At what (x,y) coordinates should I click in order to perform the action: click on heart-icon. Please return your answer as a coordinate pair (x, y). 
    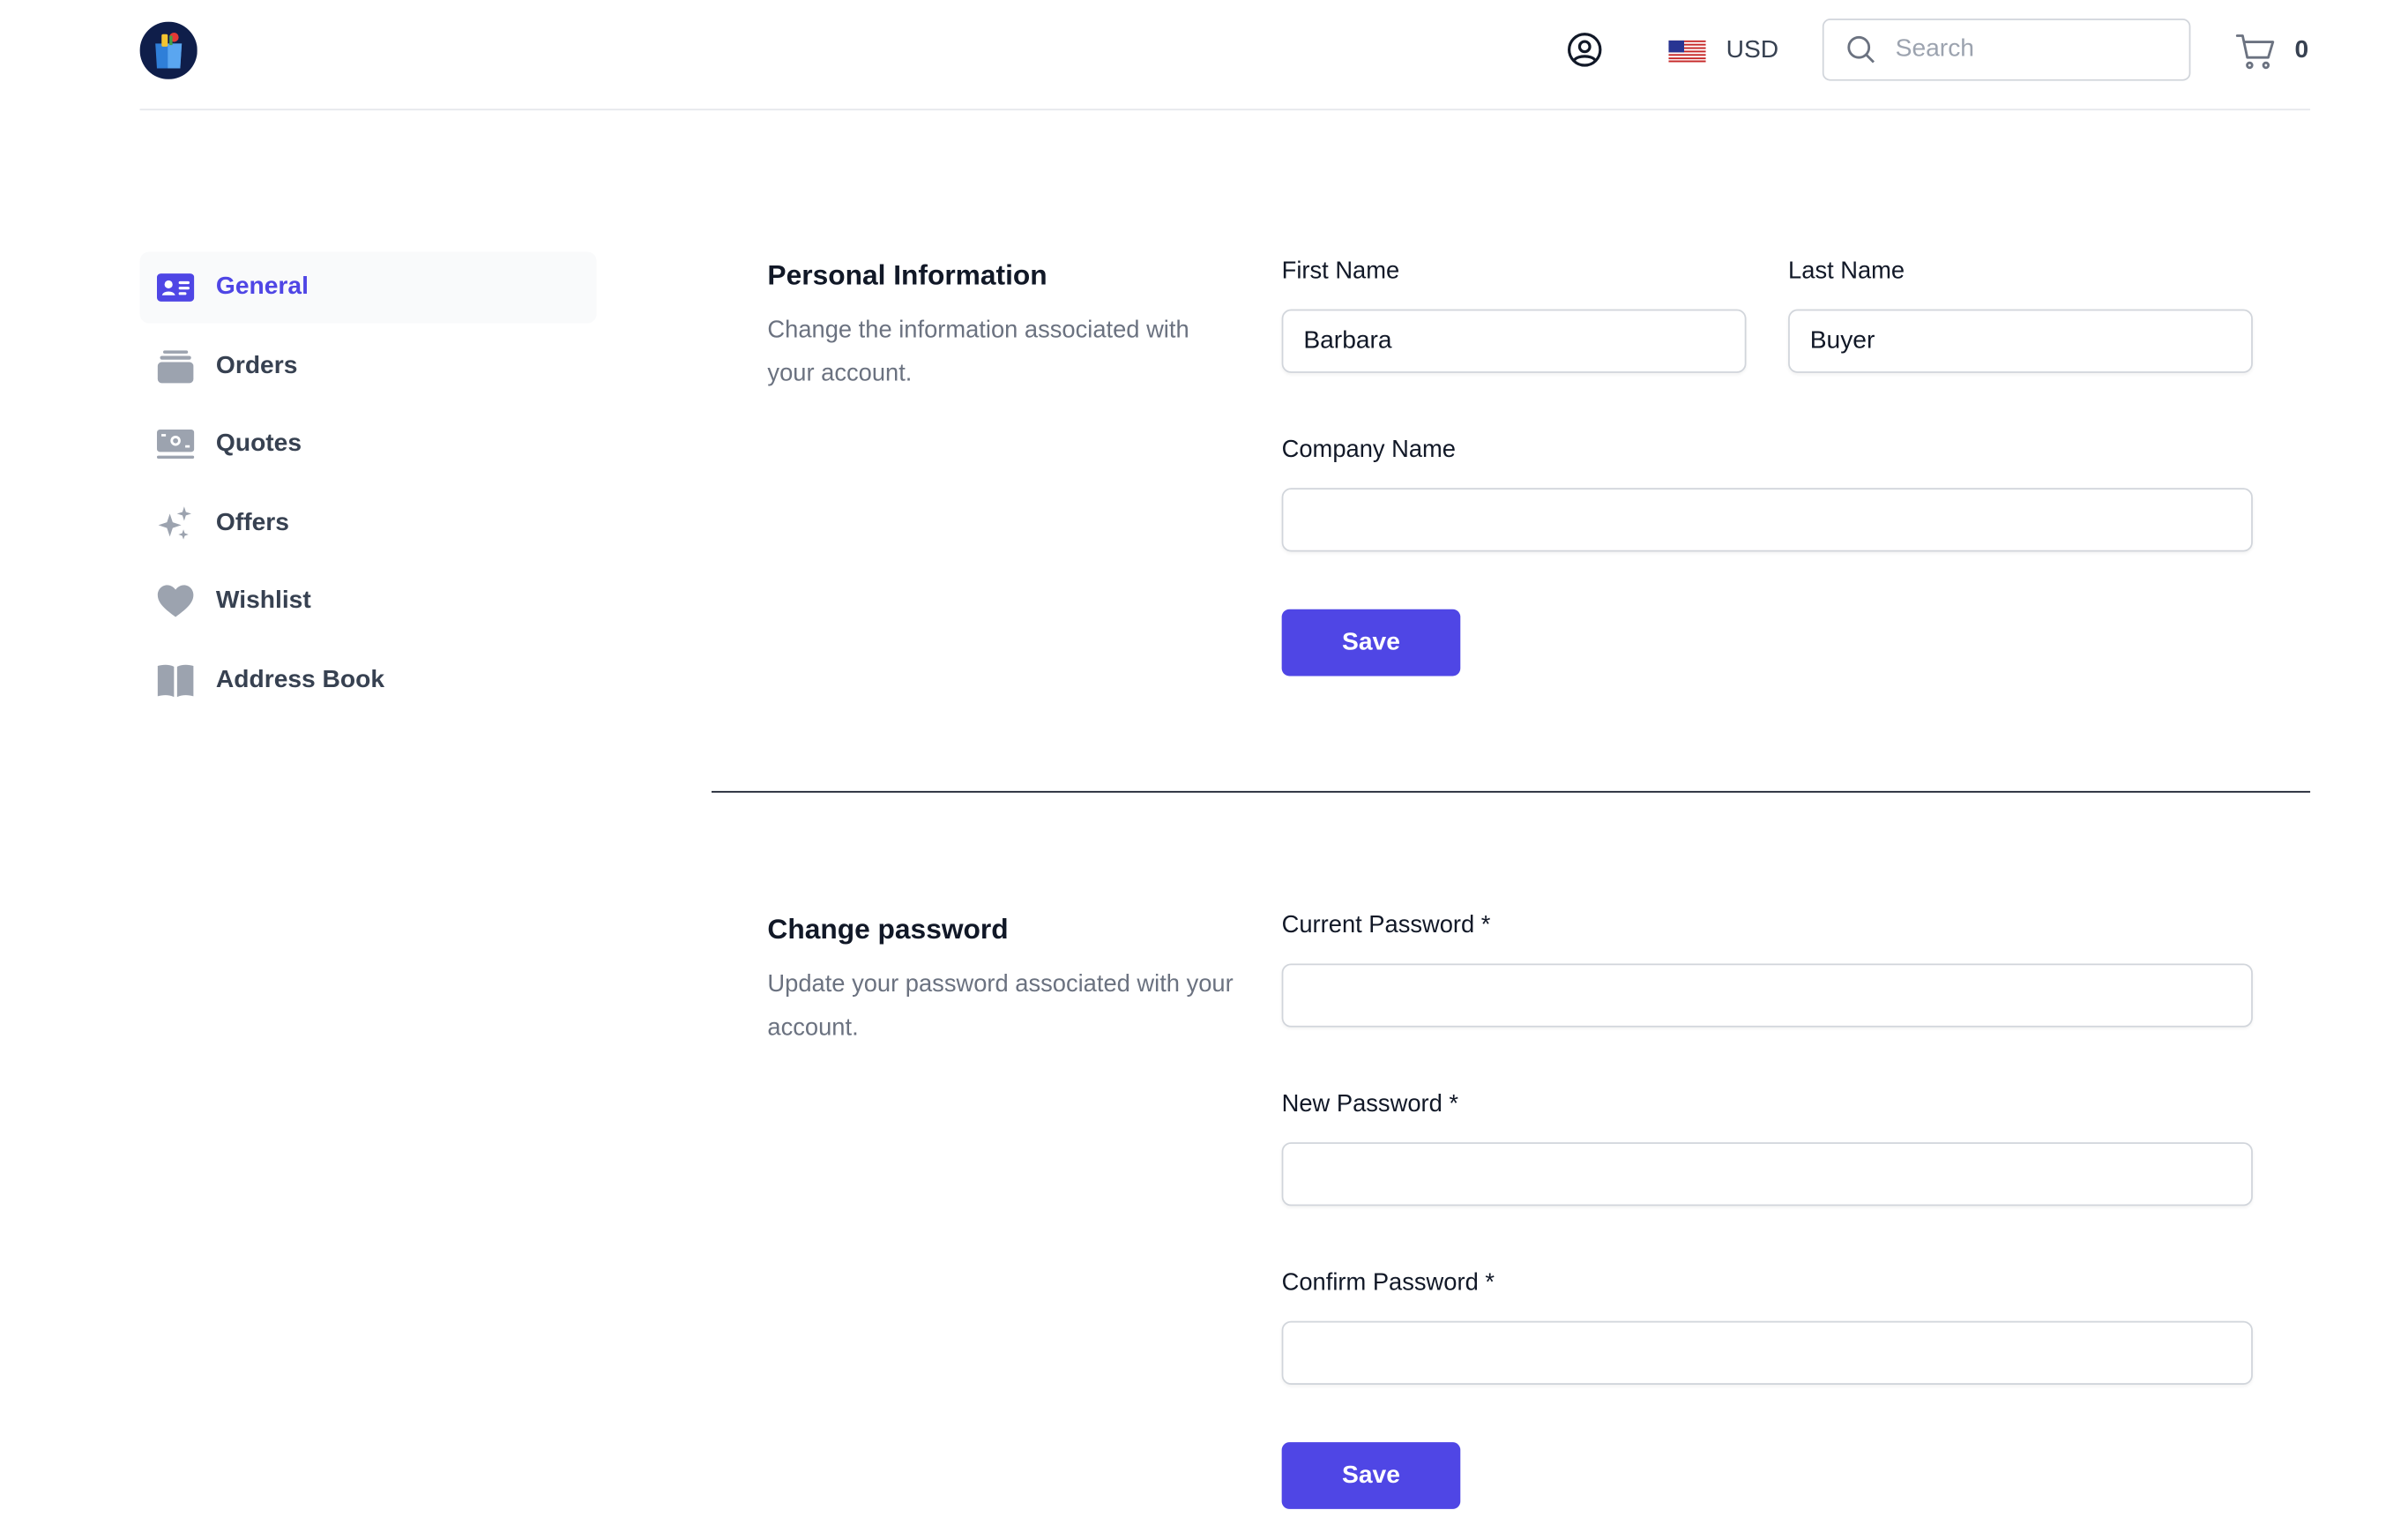
    Looking at the image, I should click on (175, 601).